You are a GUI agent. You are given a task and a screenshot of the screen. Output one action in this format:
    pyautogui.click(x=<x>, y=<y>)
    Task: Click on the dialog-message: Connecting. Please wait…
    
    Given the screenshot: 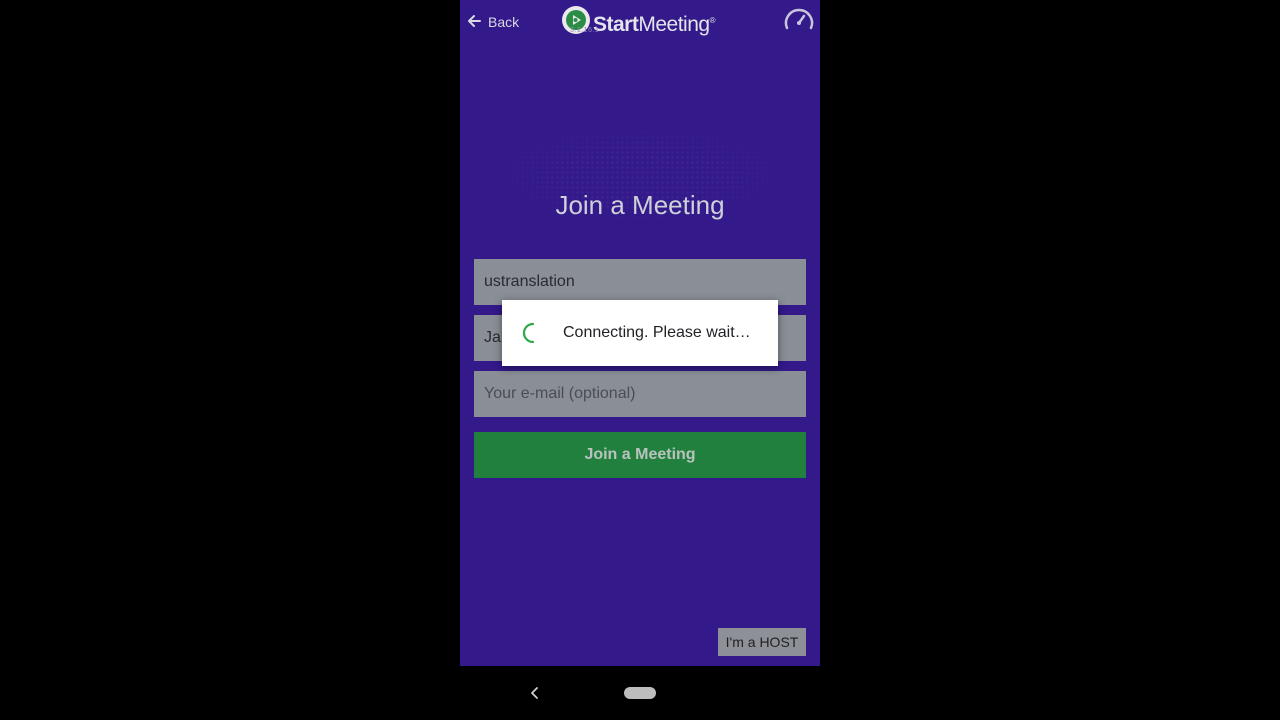 What is the action you would take?
    pyautogui.click(x=657, y=332)
    